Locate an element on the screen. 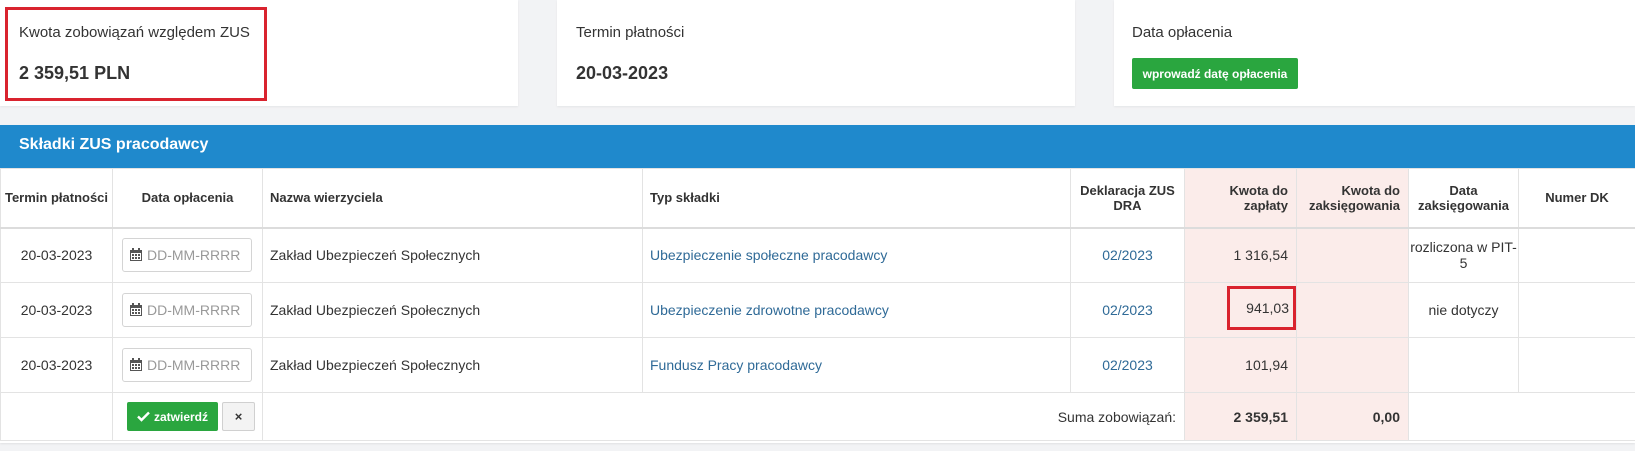 This screenshot has height=451, width=1635. row-type-link: Fundusz Pracy pracodawcy is located at coordinates (736, 365).